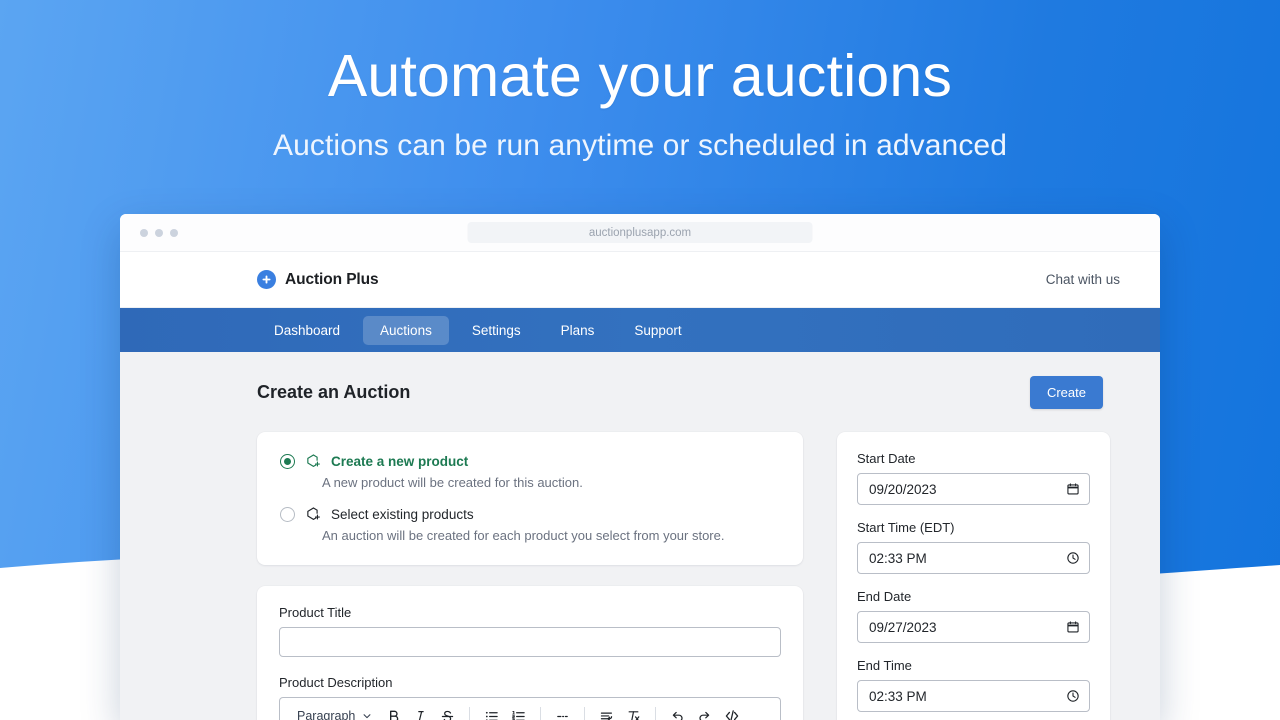 This screenshot has width=1280, height=720. Describe the element at coordinates (1066, 392) in the screenshot. I see `create-auction-button: Create` at that location.